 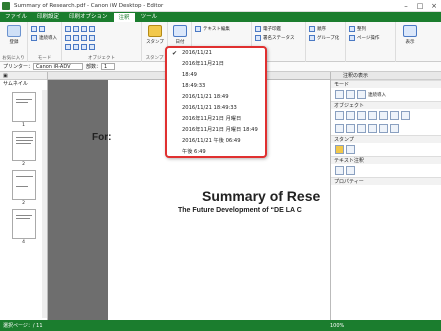 What do you see at coordinates (410, 31) in the screenshot?
I see `display-icon` at bounding box center [410, 31].